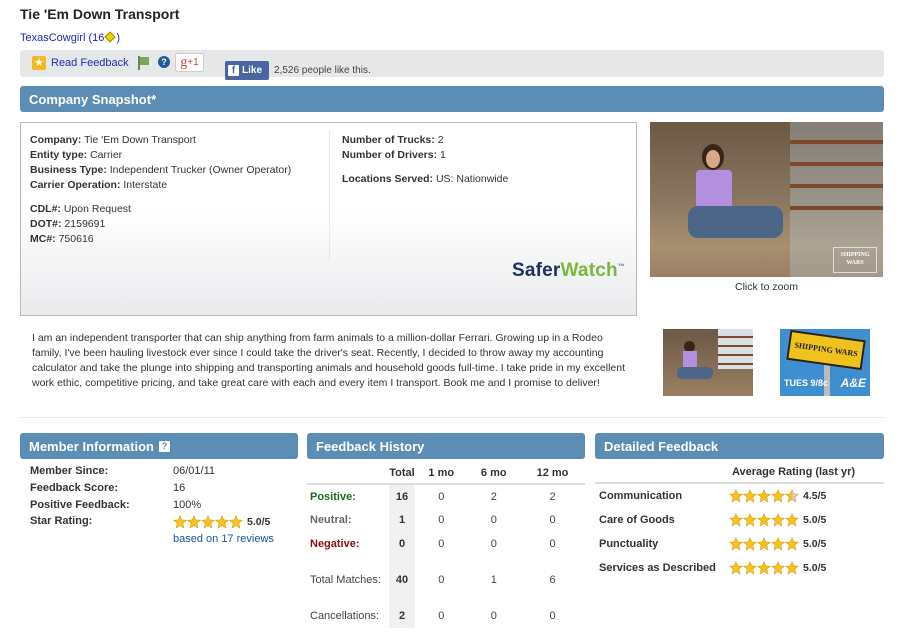  Describe the element at coordinates (855, 260) in the screenshot. I see `photo-logo: SHIPPING WARS` at that location.